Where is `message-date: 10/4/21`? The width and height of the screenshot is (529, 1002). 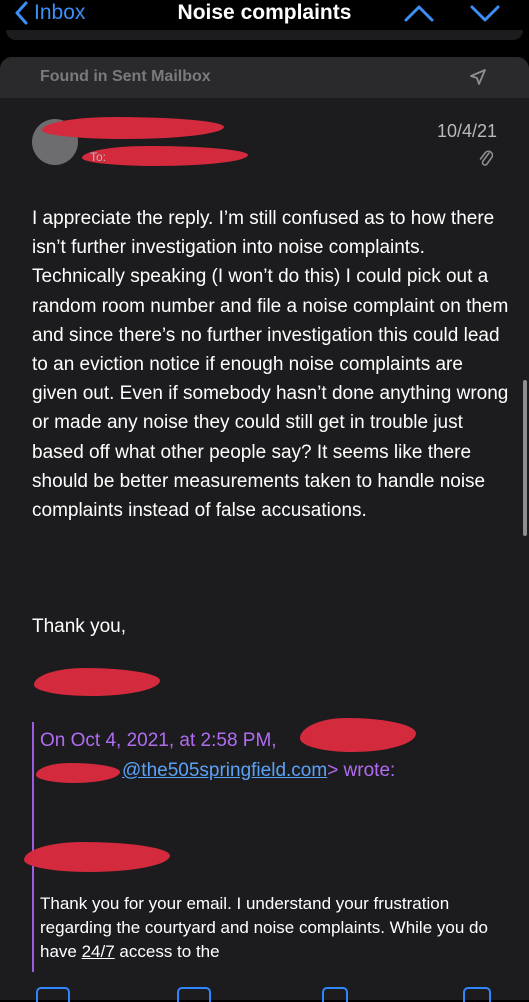 message-date: 10/4/21 is located at coordinates (466, 131).